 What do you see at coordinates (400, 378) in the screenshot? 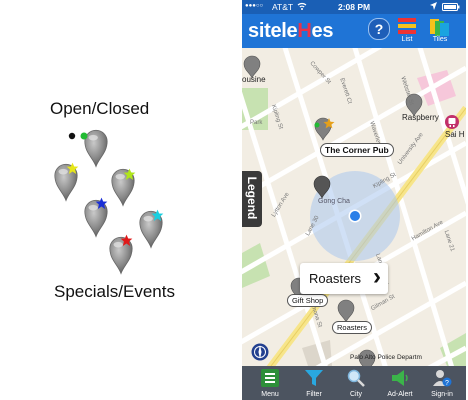
I see `megaphone-icon` at bounding box center [400, 378].